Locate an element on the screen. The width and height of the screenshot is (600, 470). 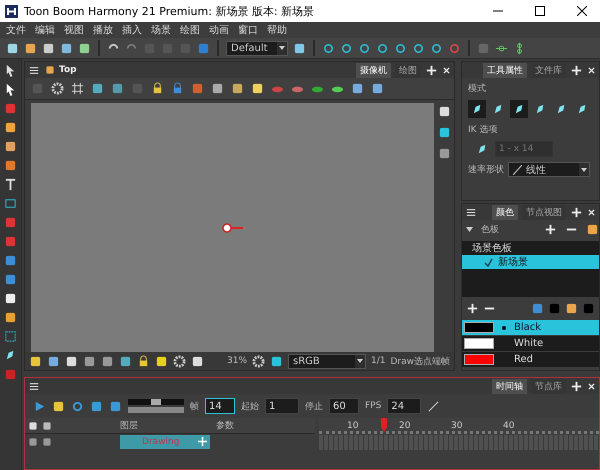
ease-dropdown: 线性 is located at coordinates (549, 169).